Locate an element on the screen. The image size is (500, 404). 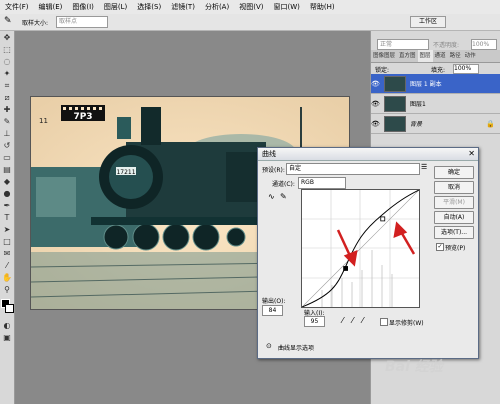
hand-tool-icon: ✋ is located at coordinates (7, 278).